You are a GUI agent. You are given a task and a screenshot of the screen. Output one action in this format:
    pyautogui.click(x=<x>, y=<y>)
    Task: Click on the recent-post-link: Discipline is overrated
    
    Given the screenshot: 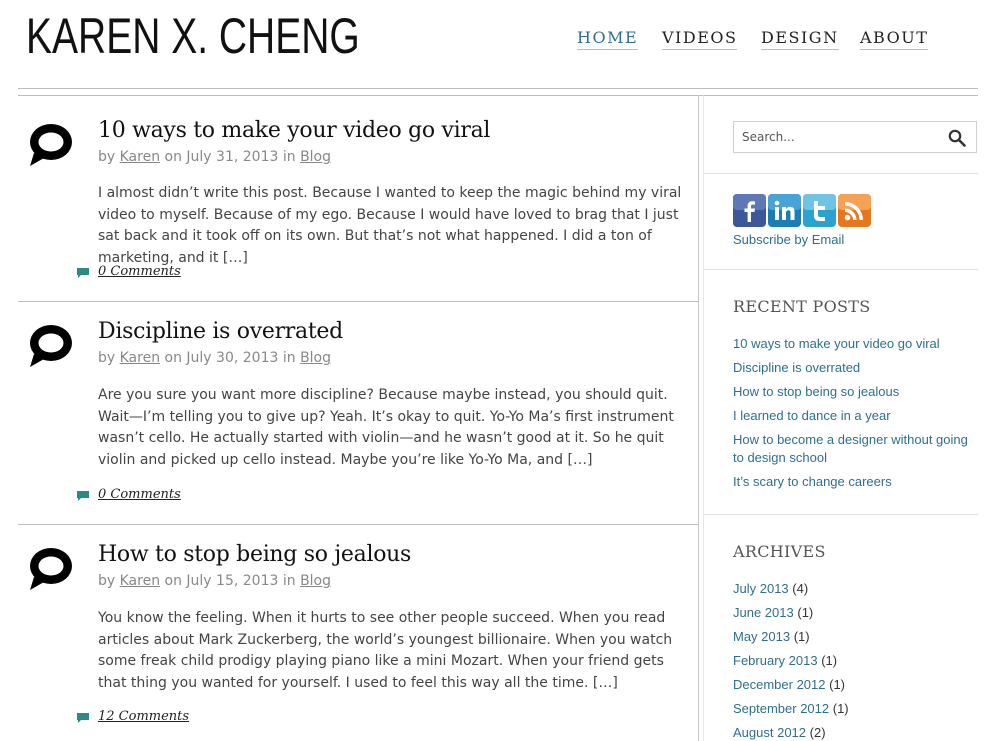 What is the action you would take?
    pyautogui.click(x=796, y=367)
    